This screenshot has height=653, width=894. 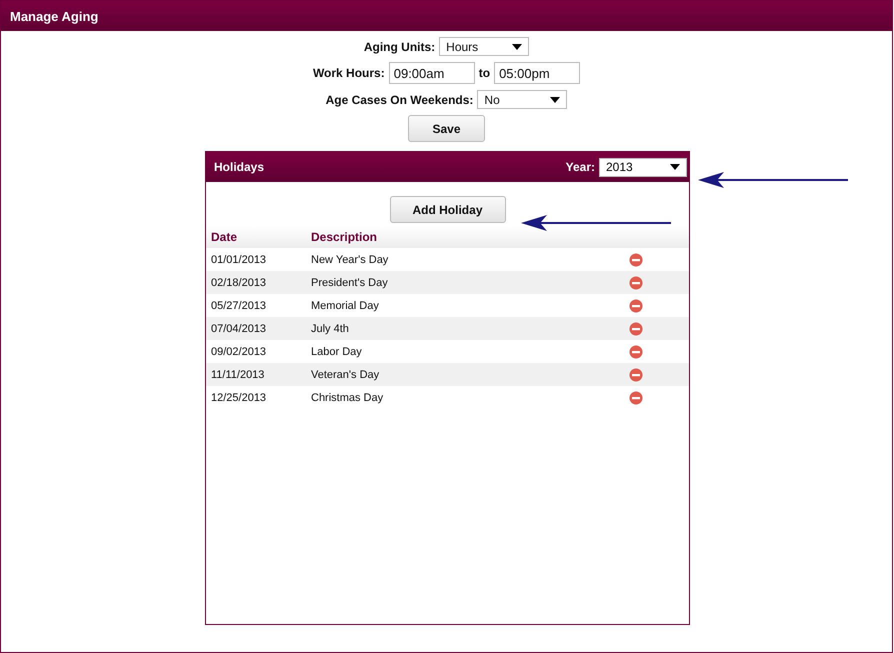 What do you see at coordinates (350, 282) in the screenshot?
I see `description-cell-text: President's Day` at bounding box center [350, 282].